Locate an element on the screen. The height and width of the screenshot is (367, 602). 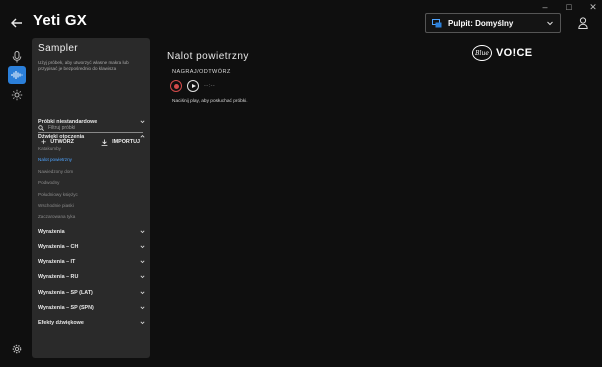
category-sound-effects: Efekty dźwiękowe is located at coordinates (91, 322).